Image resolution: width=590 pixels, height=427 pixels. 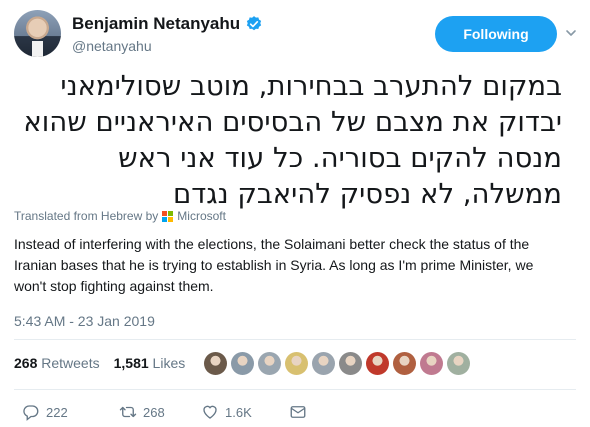 What do you see at coordinates (86, 216) in the screenshot?
I see `translated-label: Translated from Hebrew by` at bounding box center [86, 216].